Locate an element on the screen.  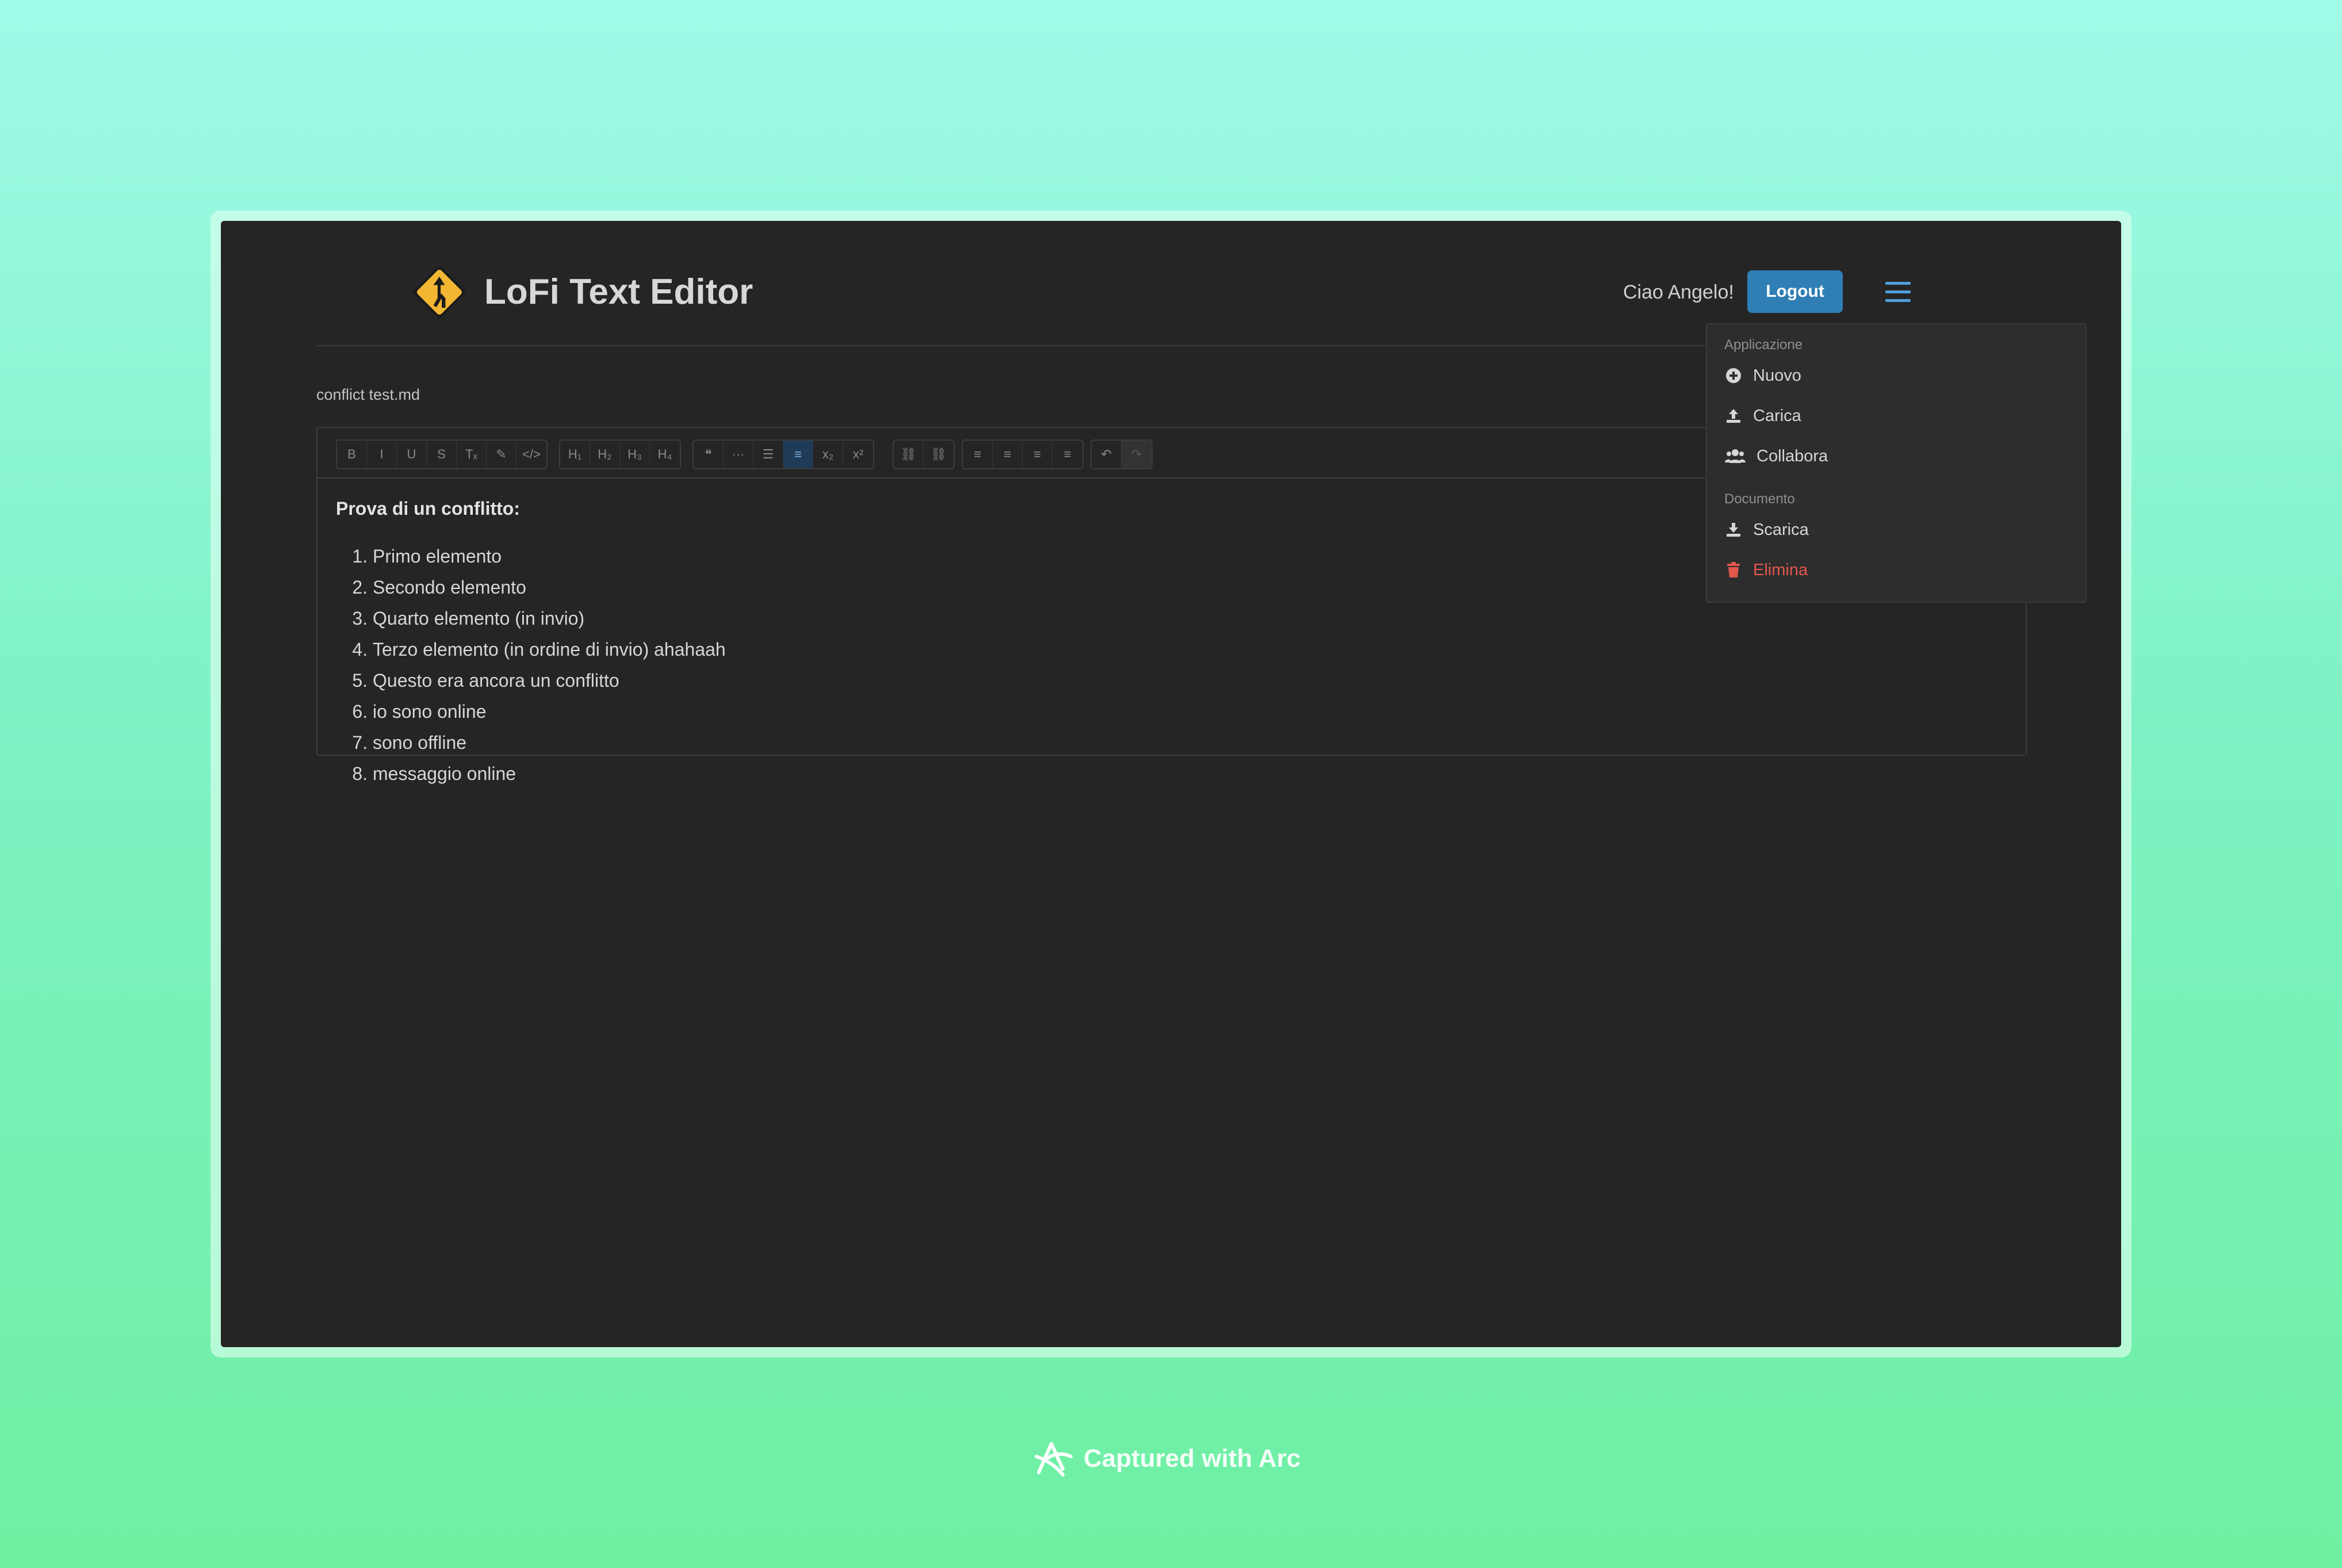
user-greeting: Ciao Angelo! is located at coordinates (1679, 292).